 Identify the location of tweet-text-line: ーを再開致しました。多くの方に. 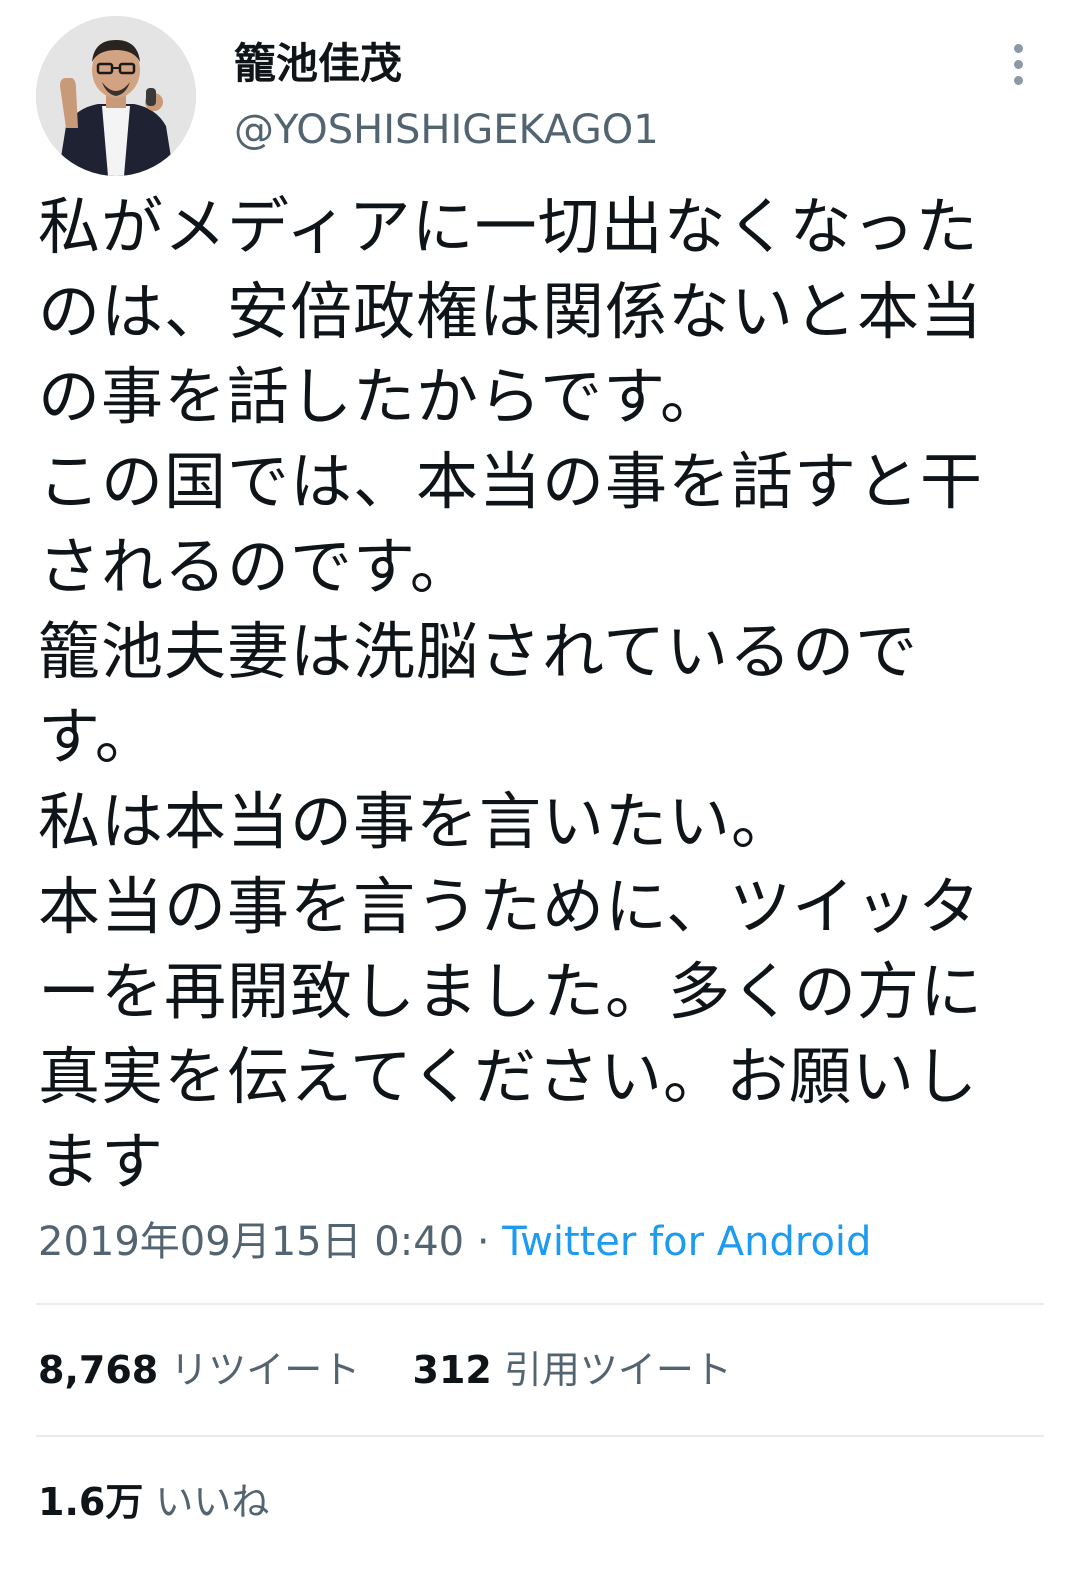
(511, 991).